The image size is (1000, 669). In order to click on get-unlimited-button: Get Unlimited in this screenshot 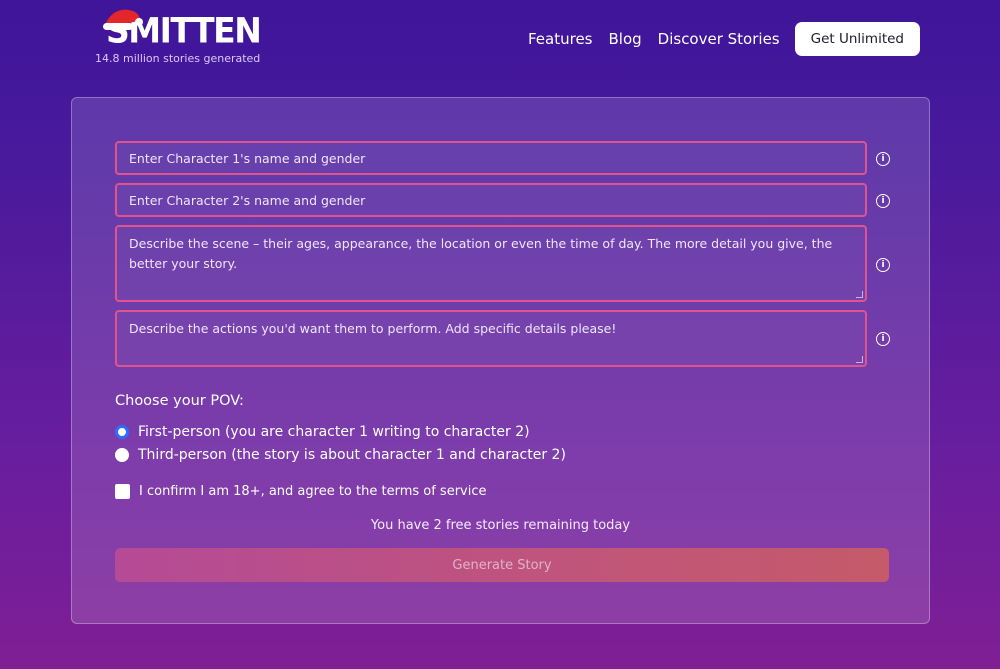, I will do `click(857, 39)`.